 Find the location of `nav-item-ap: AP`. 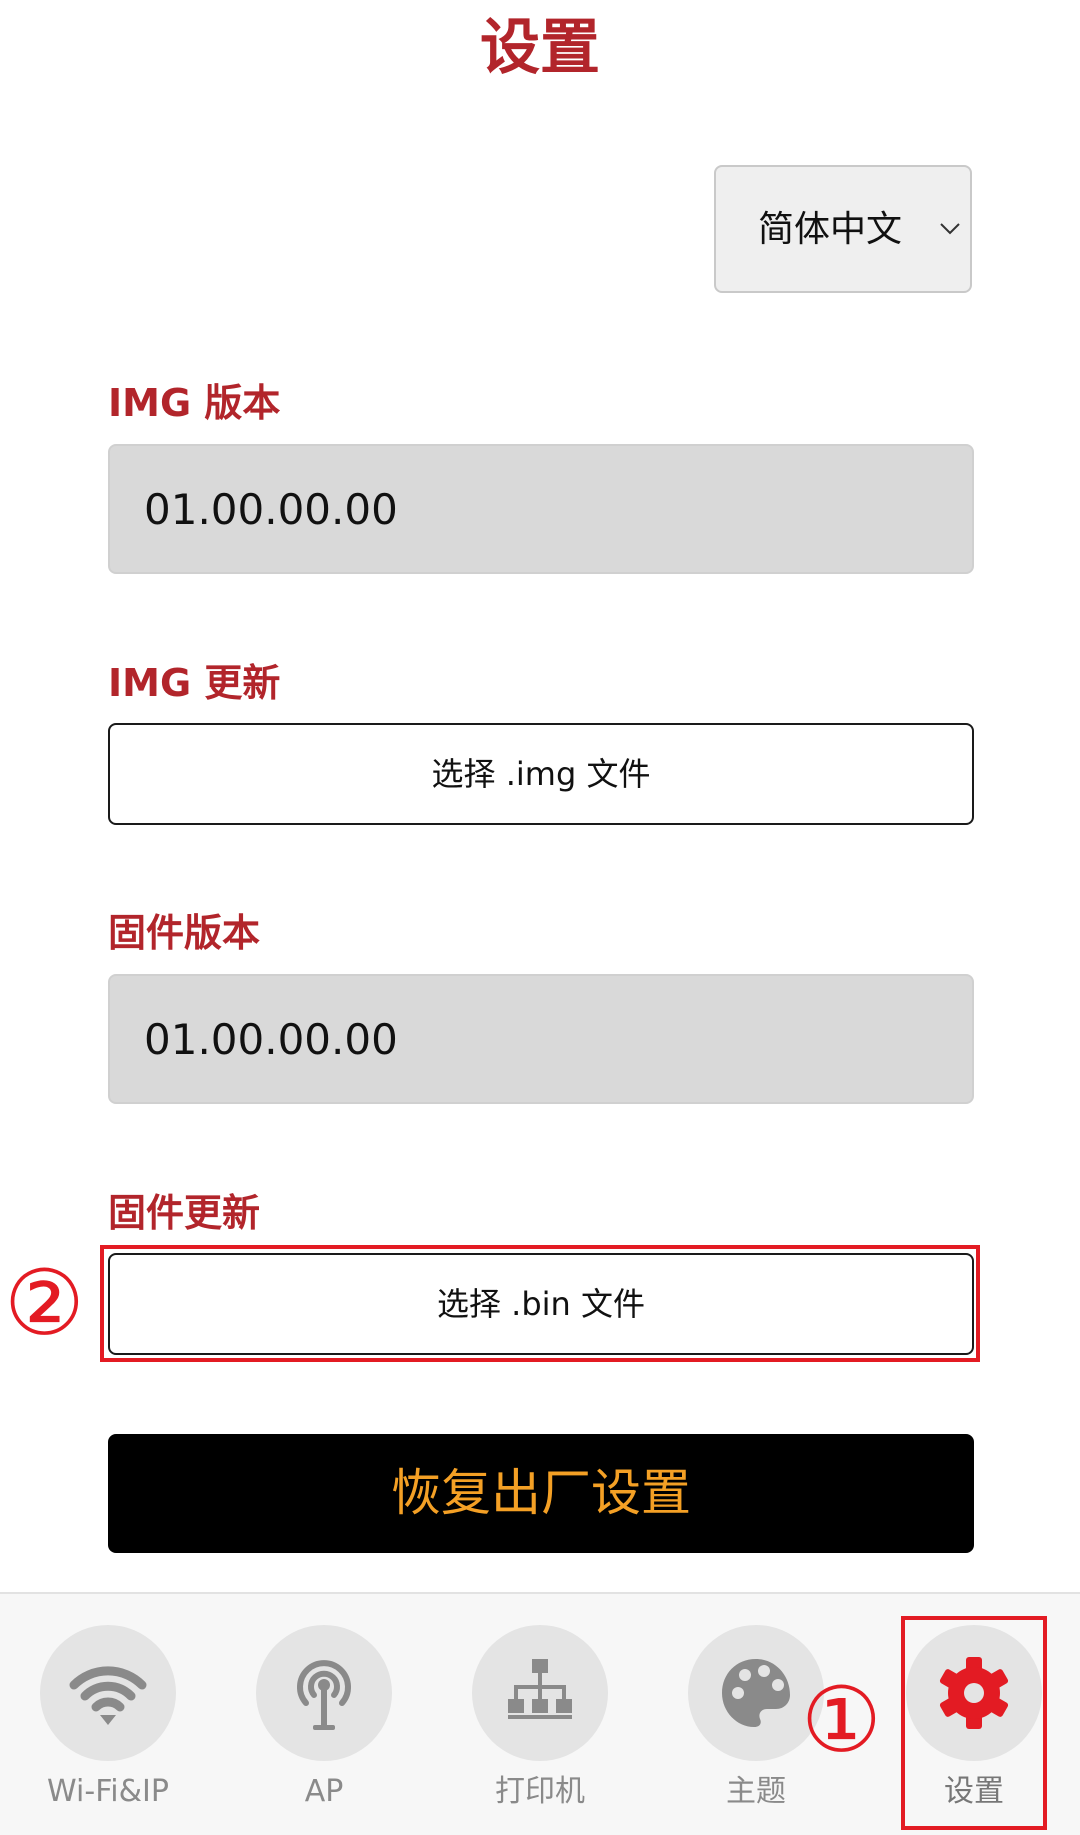

nav-item-ap: AP is located at coordinates (324, 1714).